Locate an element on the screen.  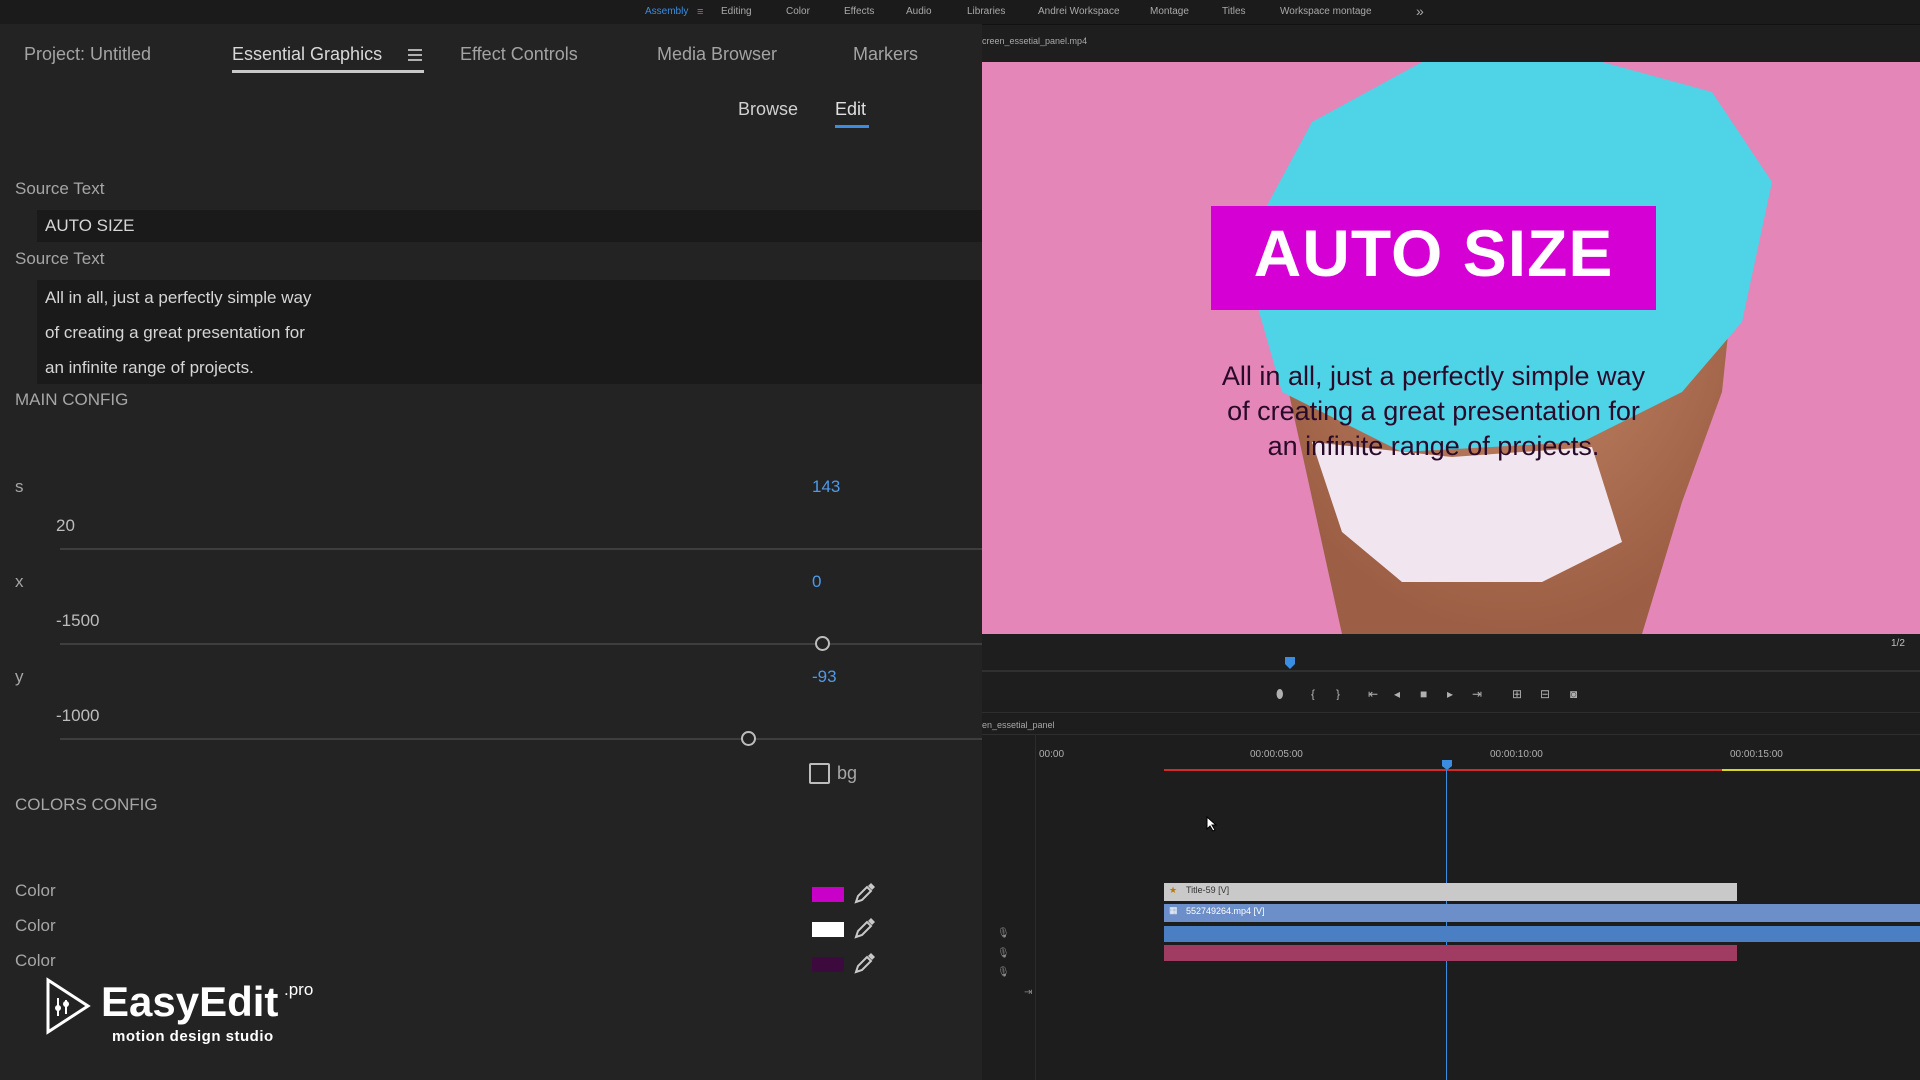
timeline-divider is located at coordinates (1451, 712).